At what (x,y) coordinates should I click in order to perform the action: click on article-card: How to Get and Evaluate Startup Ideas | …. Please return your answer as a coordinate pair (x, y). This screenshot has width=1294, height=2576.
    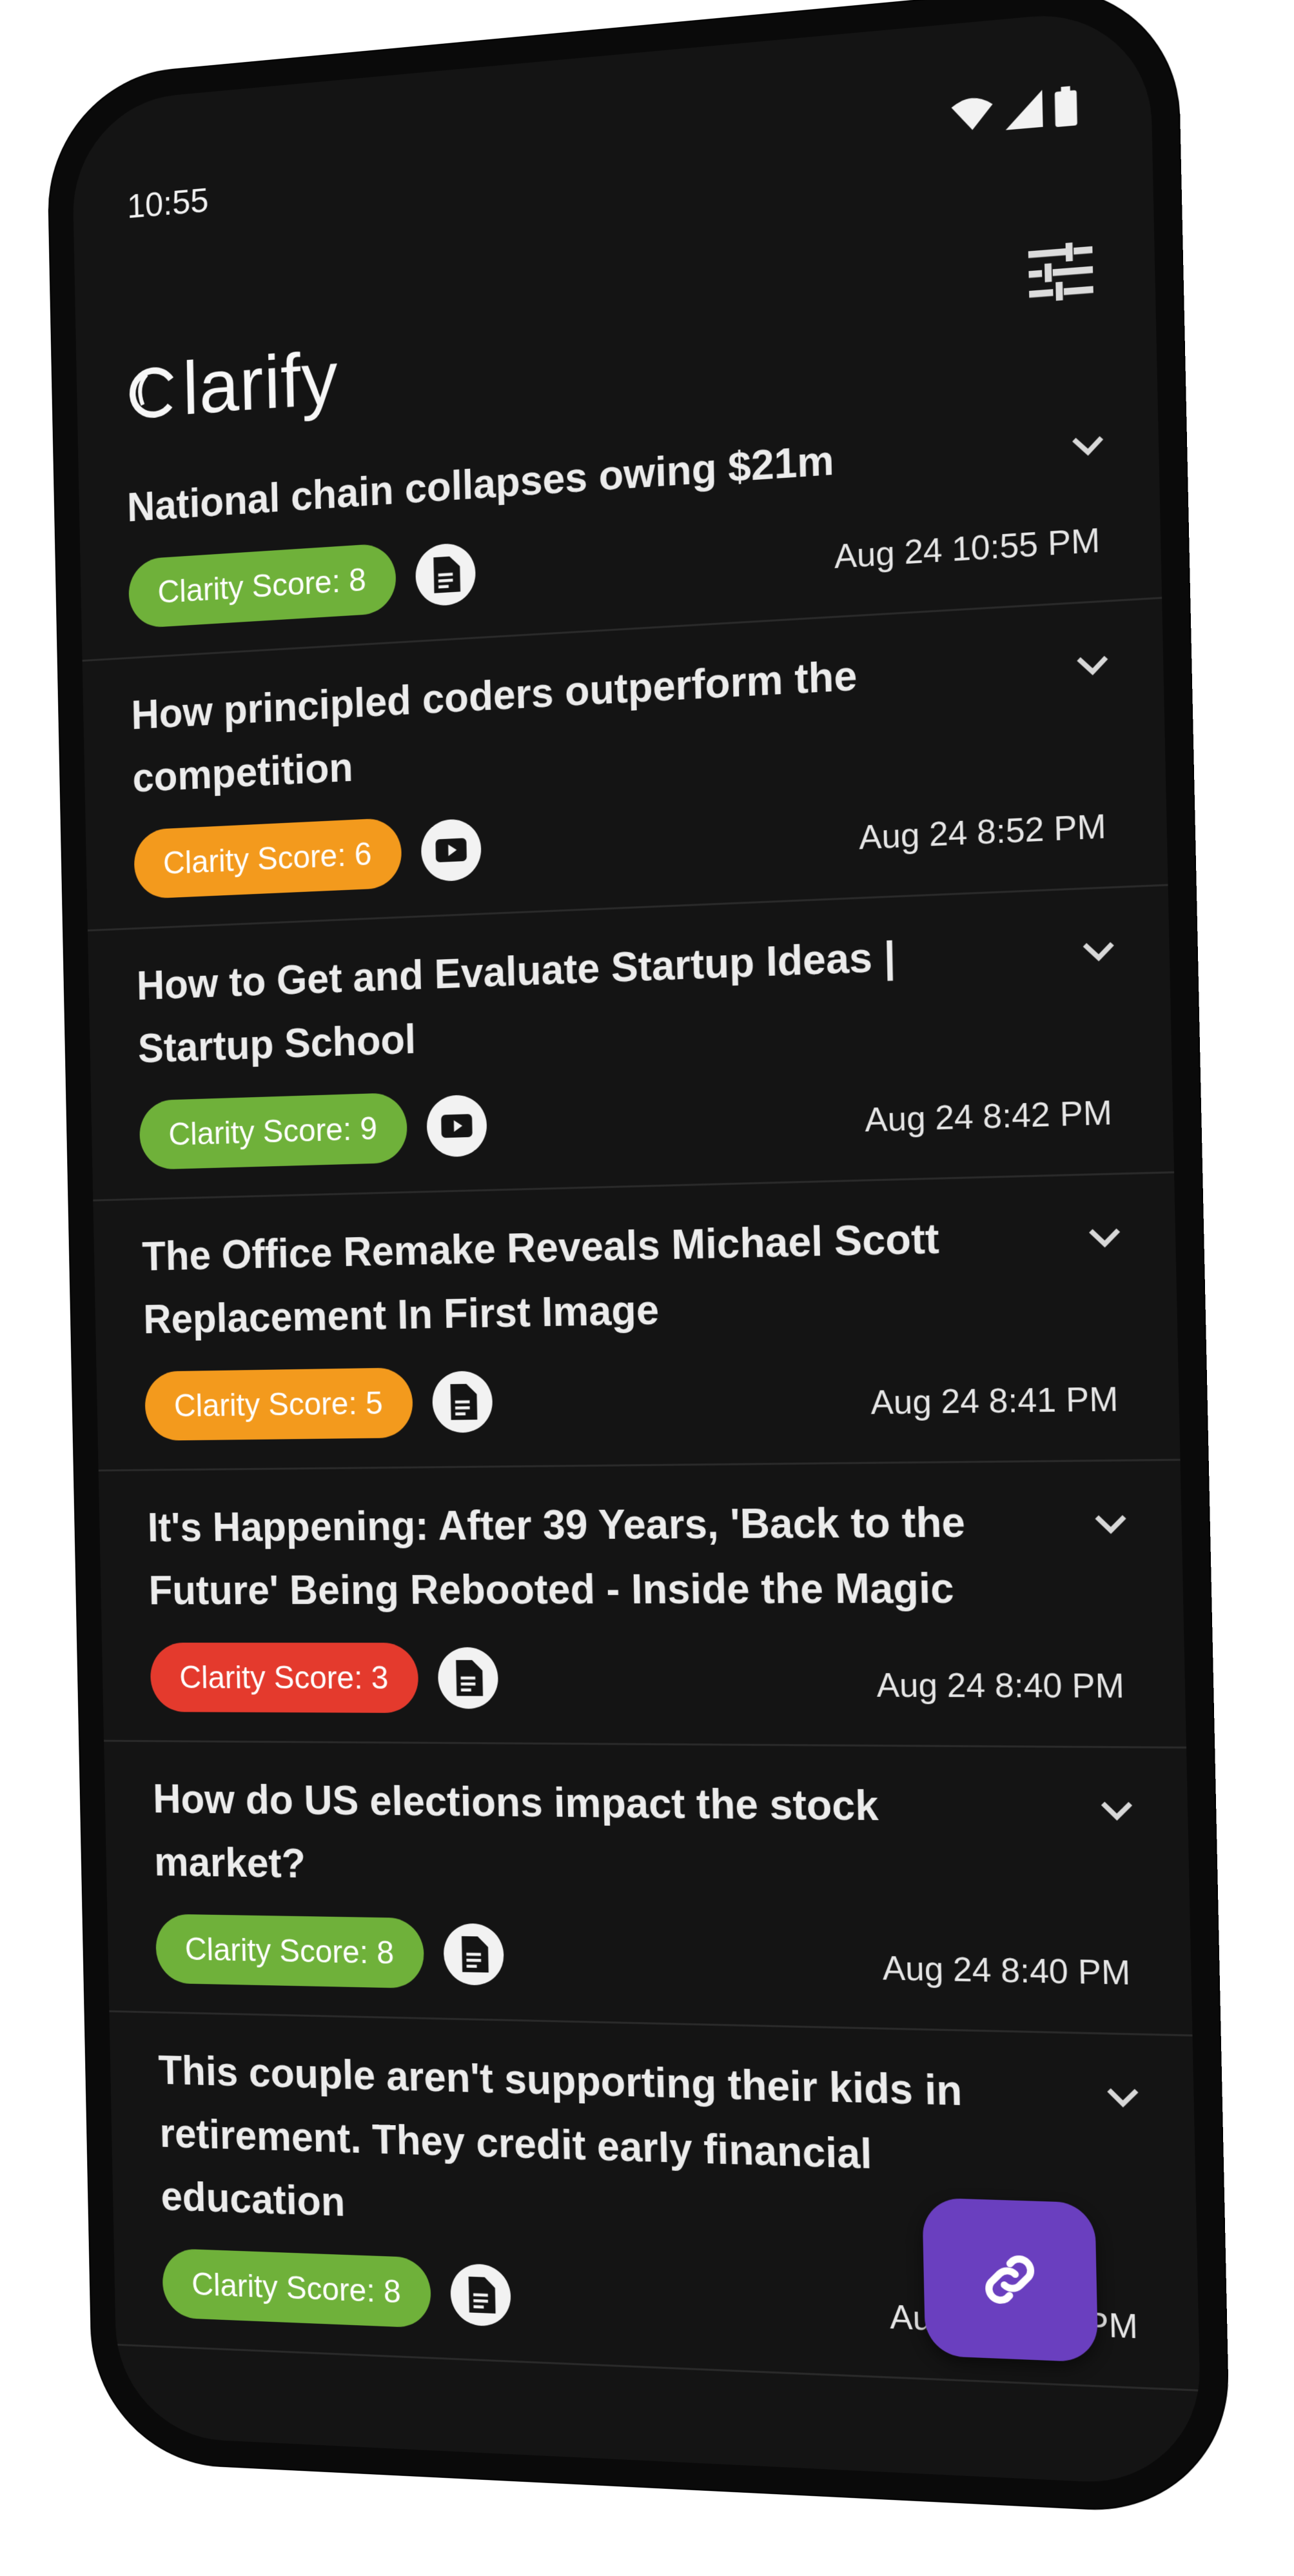
    Looking at the image, I should click on (631, 1044).